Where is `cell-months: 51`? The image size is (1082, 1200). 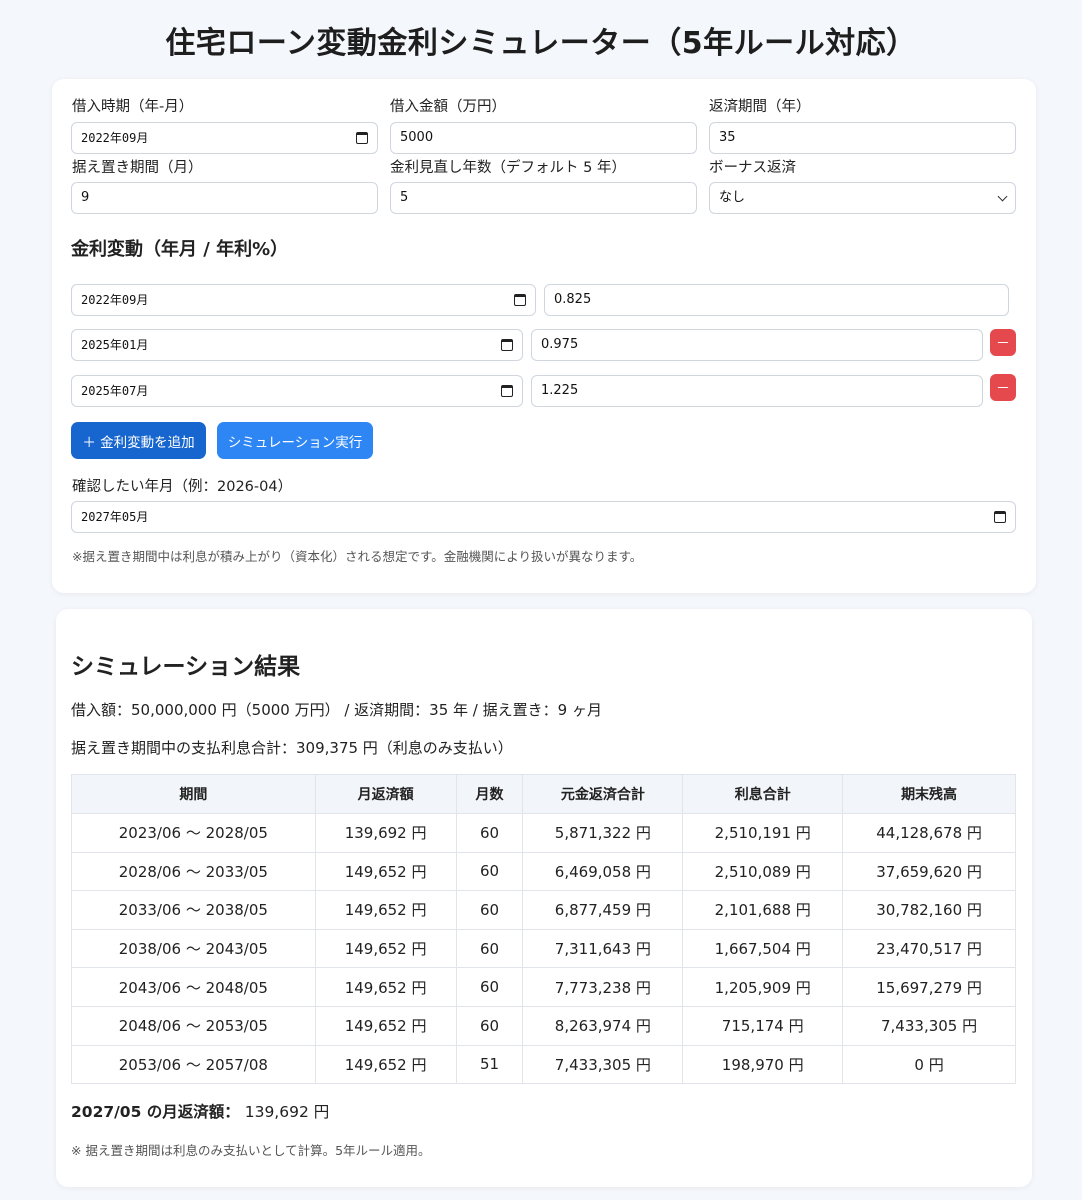 cell-months: 51 is located at coordinates (489, 1064).